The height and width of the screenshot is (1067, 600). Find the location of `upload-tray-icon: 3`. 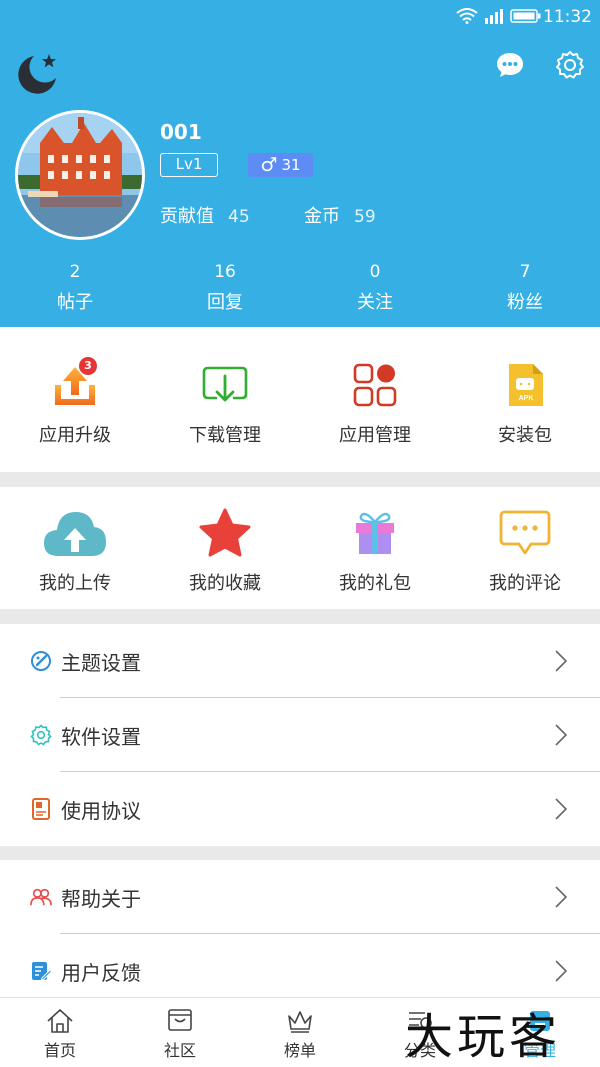

upload-tray-icon: 3 is located at coordinates (75, 385).